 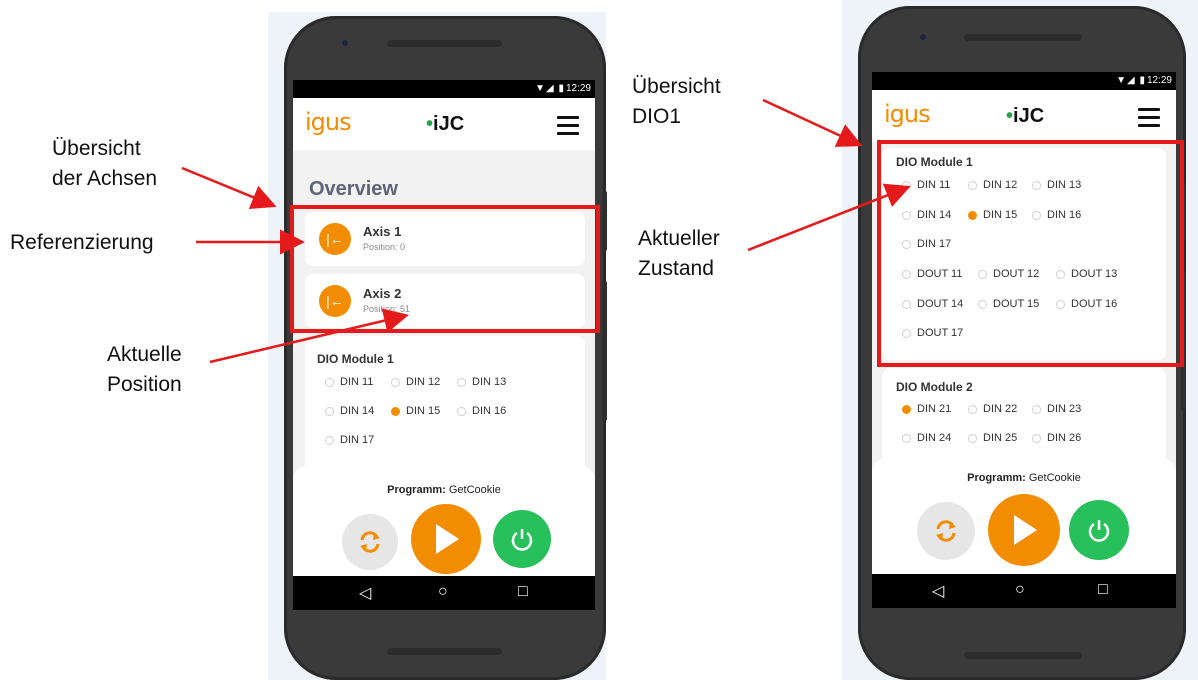 What do you see at coordinates (445, 269) in the screenshot?
I see `axes-highlight-box` at bounding box center [445, 269].